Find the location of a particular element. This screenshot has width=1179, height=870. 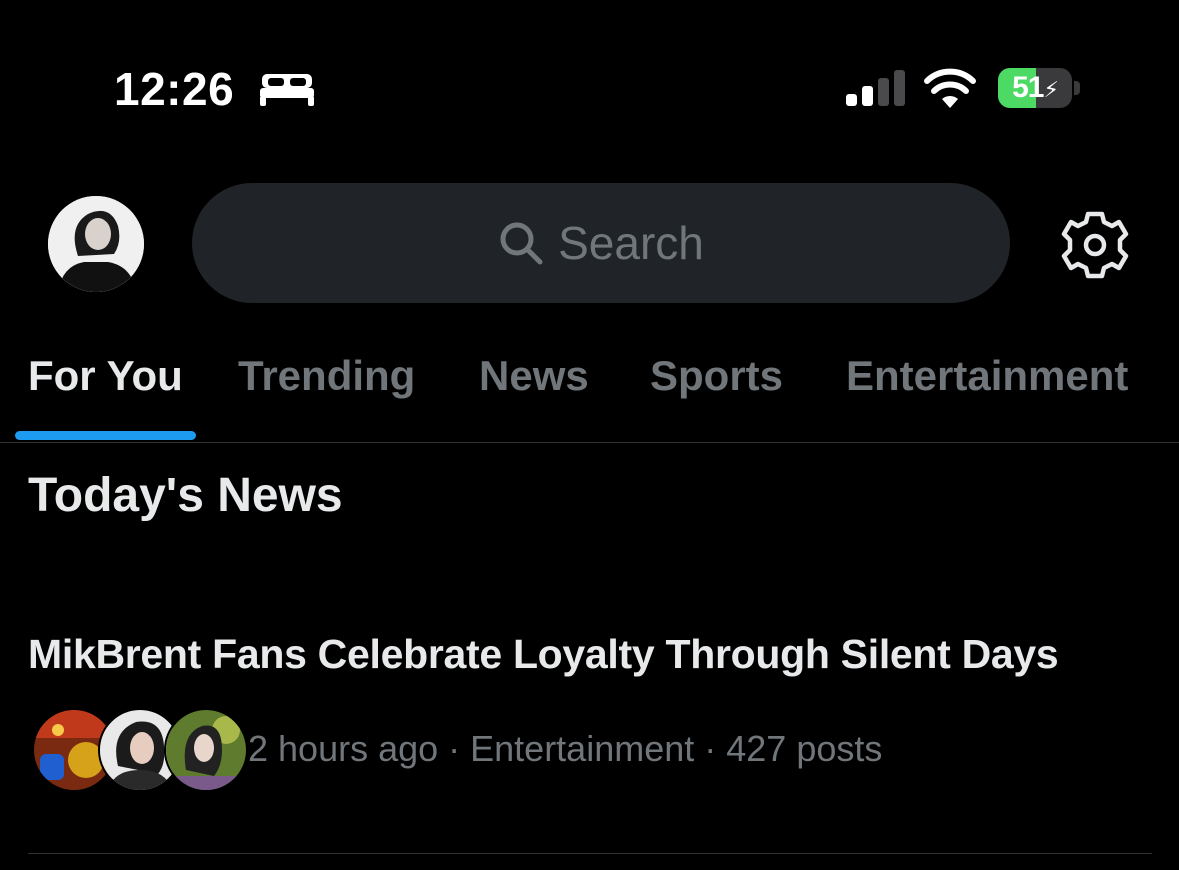

battery-level-text: 51⚡ is located at coordinates (1035, 88).